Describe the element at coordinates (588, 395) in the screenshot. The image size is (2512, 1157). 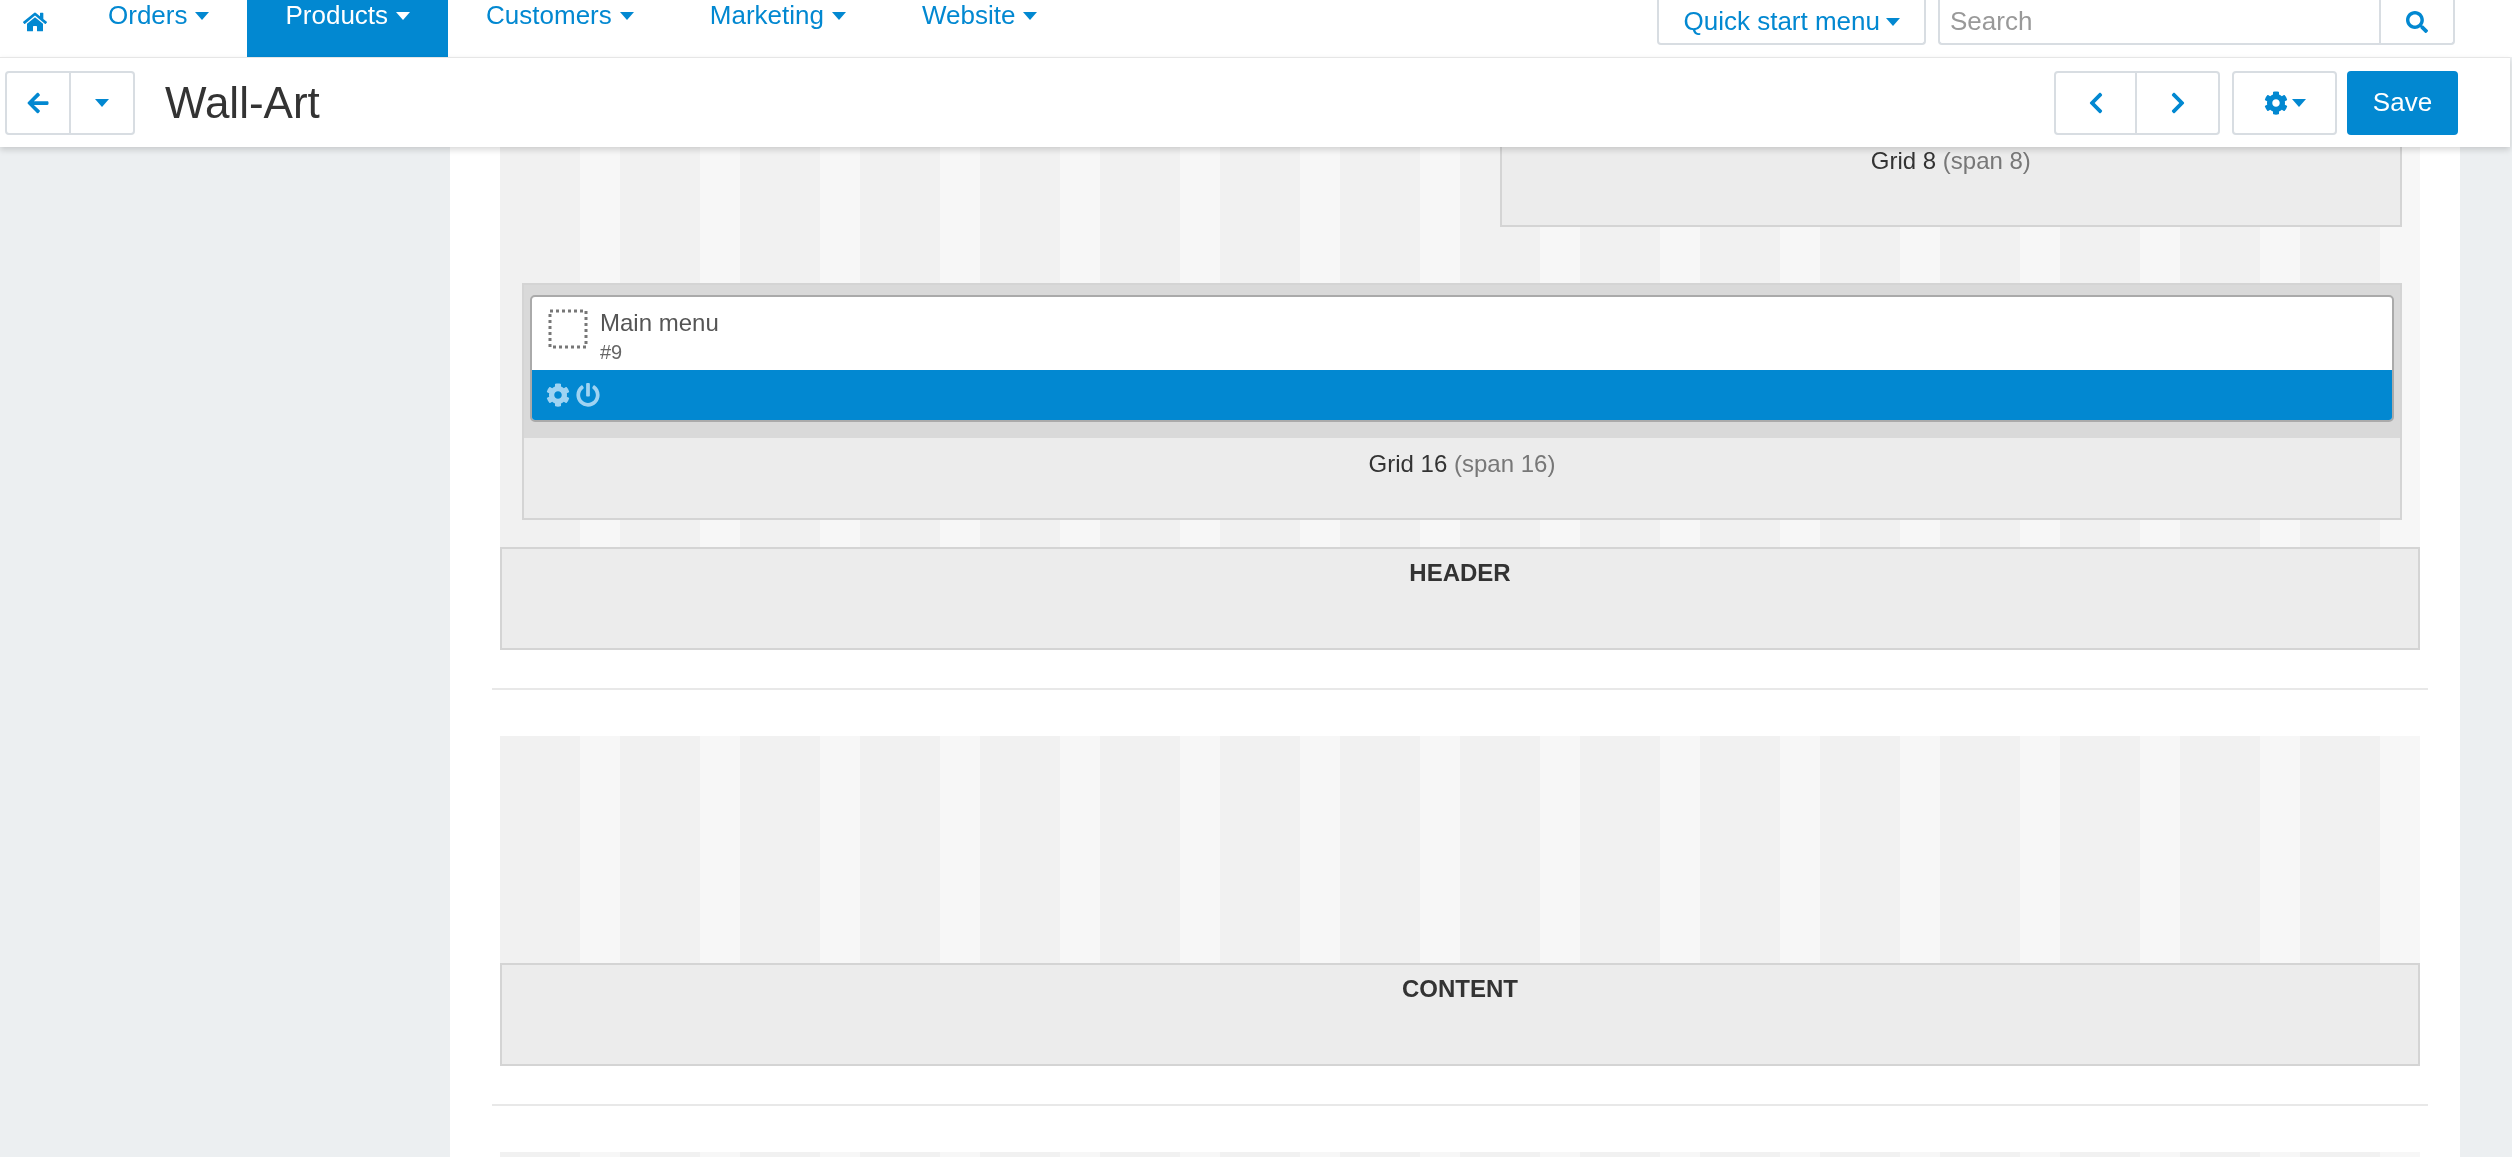
I see `power-icon` at that location.